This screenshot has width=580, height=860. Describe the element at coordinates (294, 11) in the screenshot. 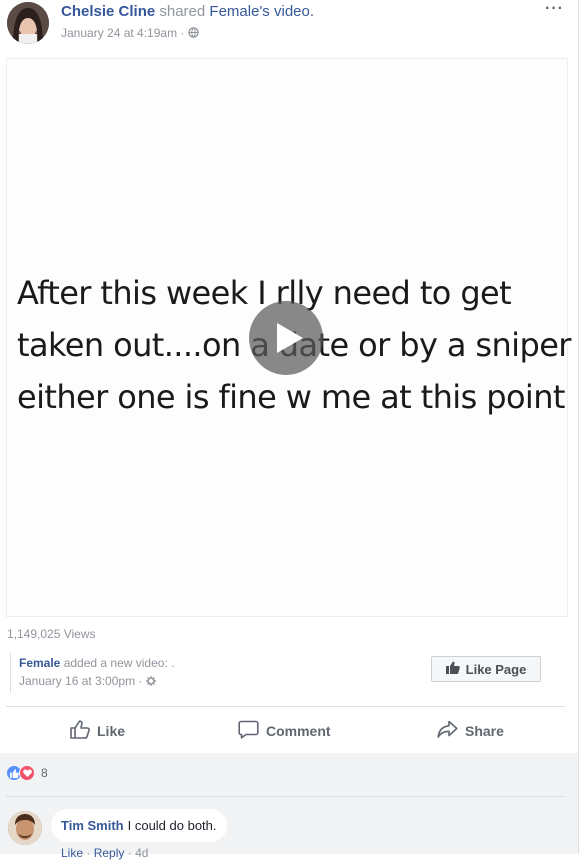

I see `shared-object-link: video.` at that location.